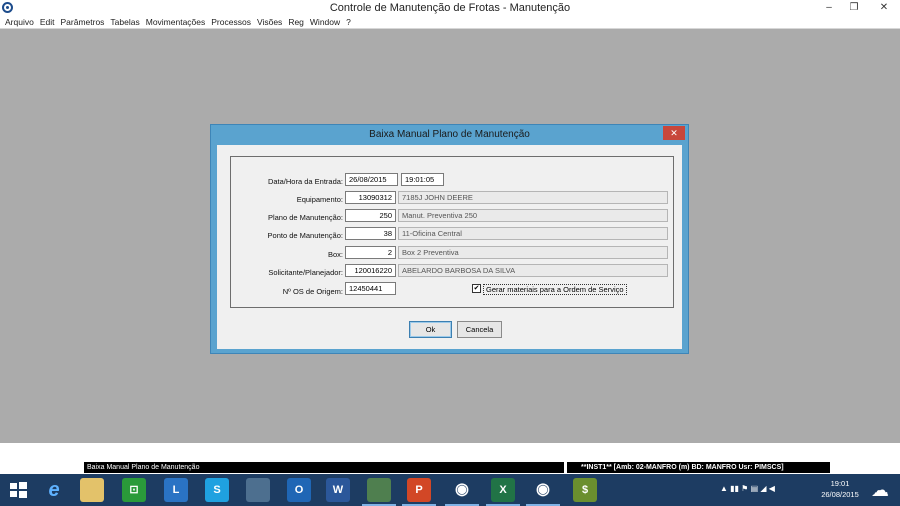 The height and width of the screenshot is (506, 900). I want to click on status-area, so click(450, 453).